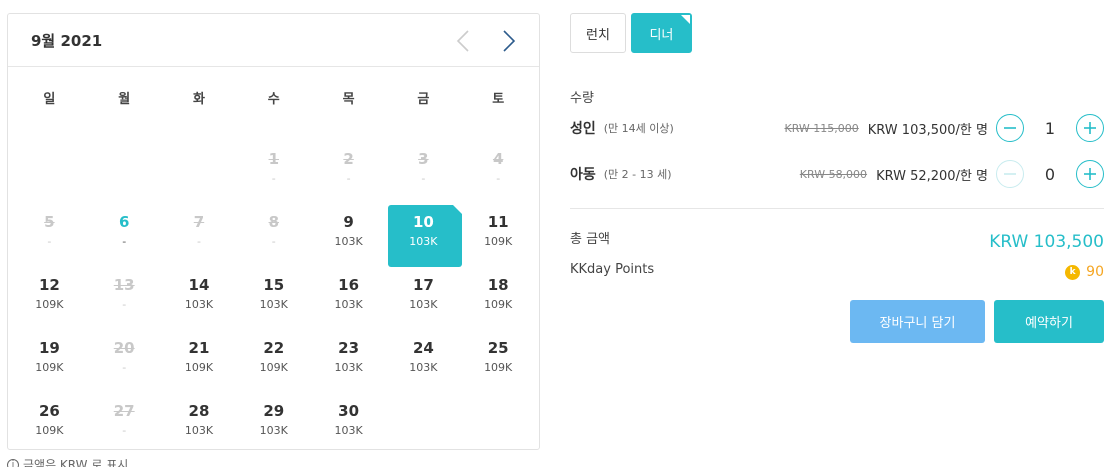  Describe the element at coordinates (917, 321) in the screenshot. I see `add-to-cart-button: 장바구니 담기` at that location.